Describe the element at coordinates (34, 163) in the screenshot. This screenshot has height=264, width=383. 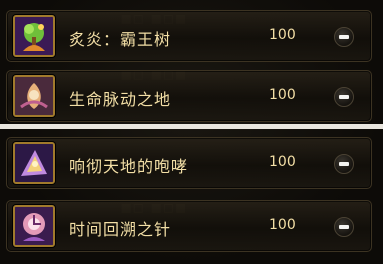
I see `roar-skill-icon` at that location.